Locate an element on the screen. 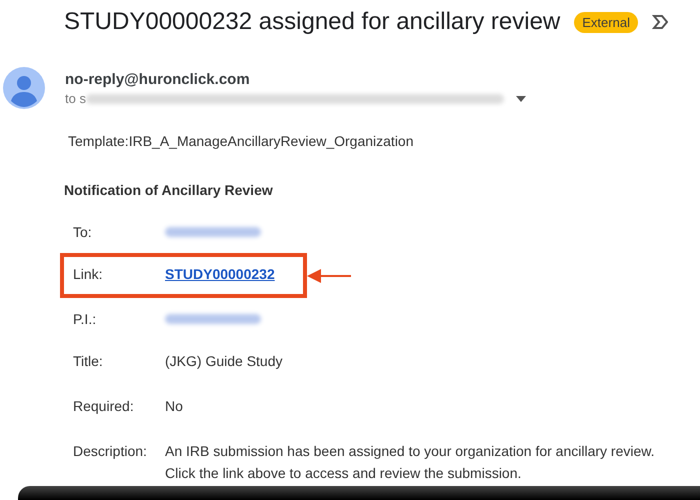  field-label: Link: is located at coordinates (88, 274).